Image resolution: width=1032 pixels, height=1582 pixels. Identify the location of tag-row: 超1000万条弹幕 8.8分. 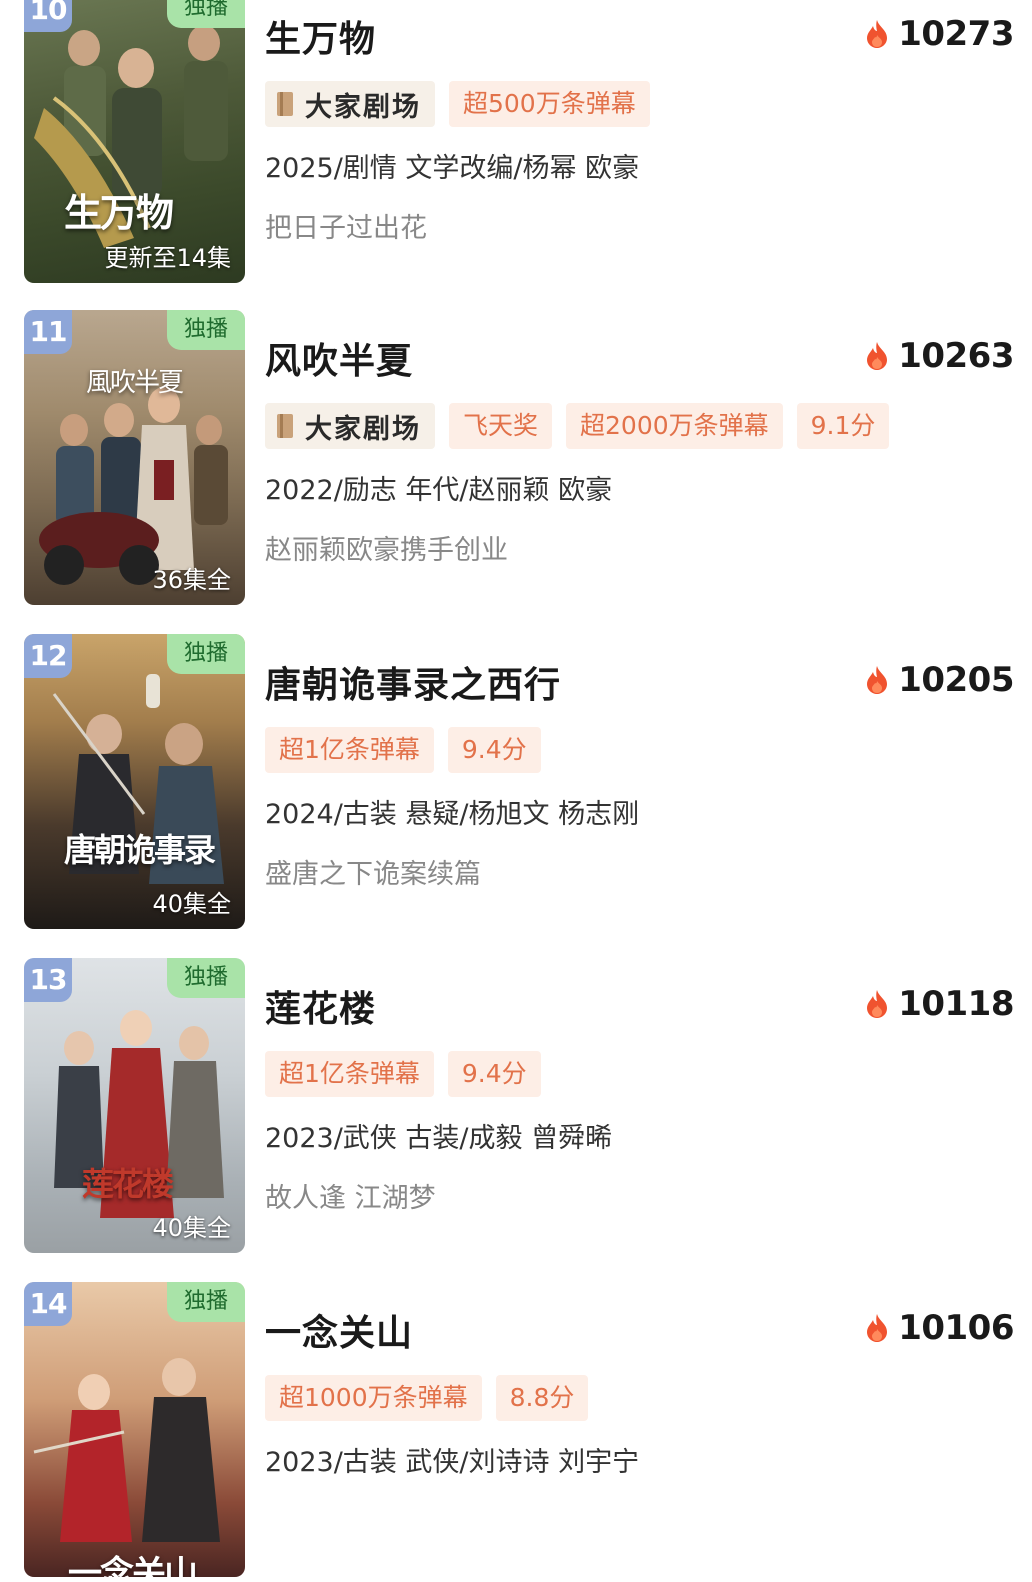
(433, 1398).